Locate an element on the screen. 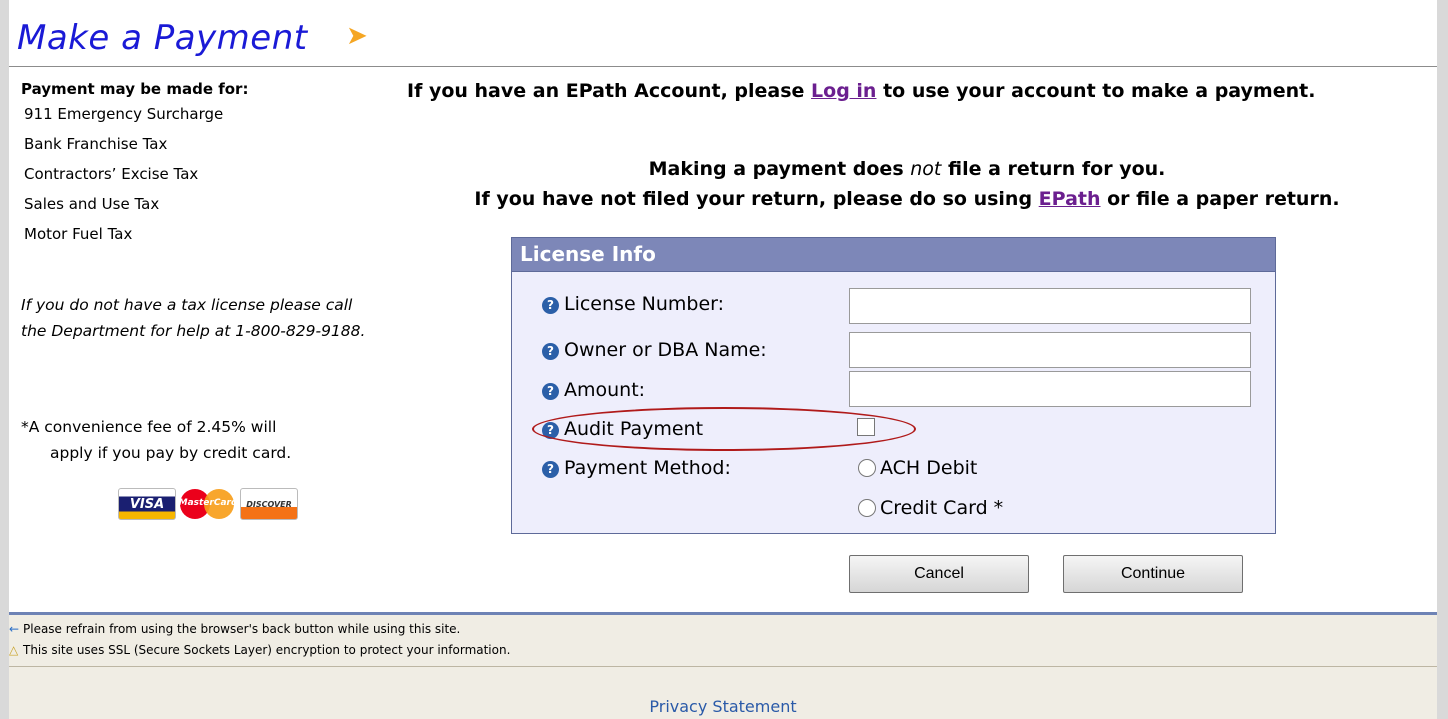 This screenshot has width=1448, height=719. notice-text-end: or file a paper return. is located at coordinates (1220, 199).